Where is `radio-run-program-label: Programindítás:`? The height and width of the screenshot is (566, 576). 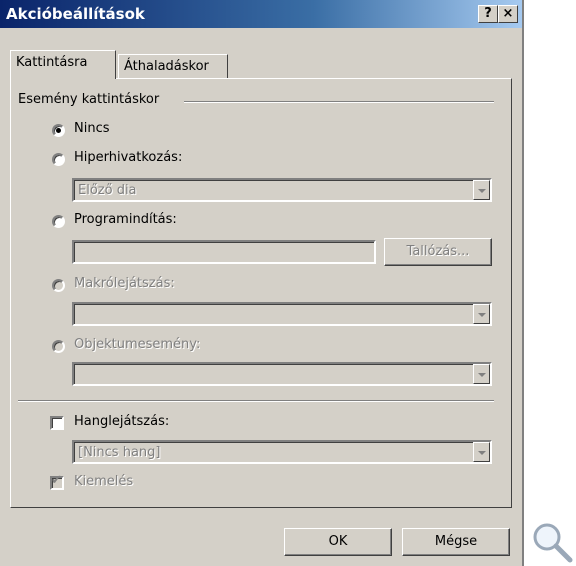
radio-run-program-label: Programindítás: is located at coordinates (125, 219).